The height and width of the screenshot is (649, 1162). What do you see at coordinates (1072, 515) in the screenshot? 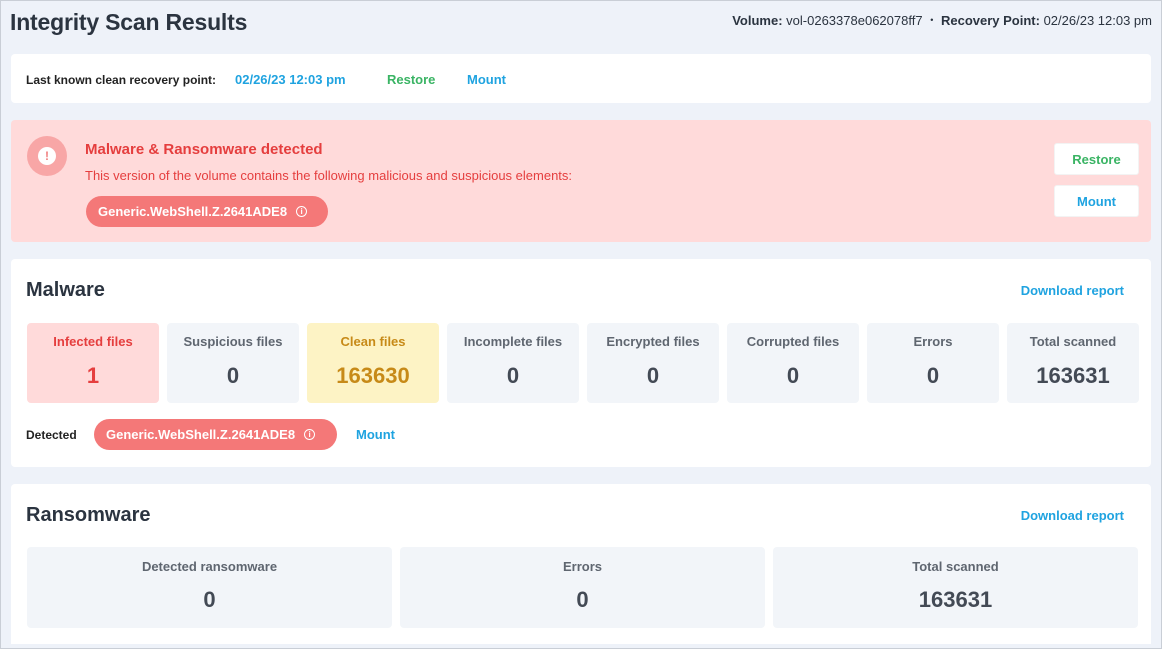
I see `ransomware-download-report-link: Download report` at bounding box center [1072, 515].